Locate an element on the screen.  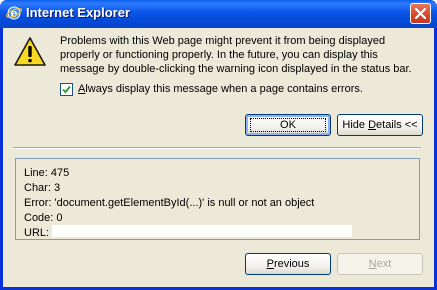
previous-accelerator: P is located at coordinates (270, 264).